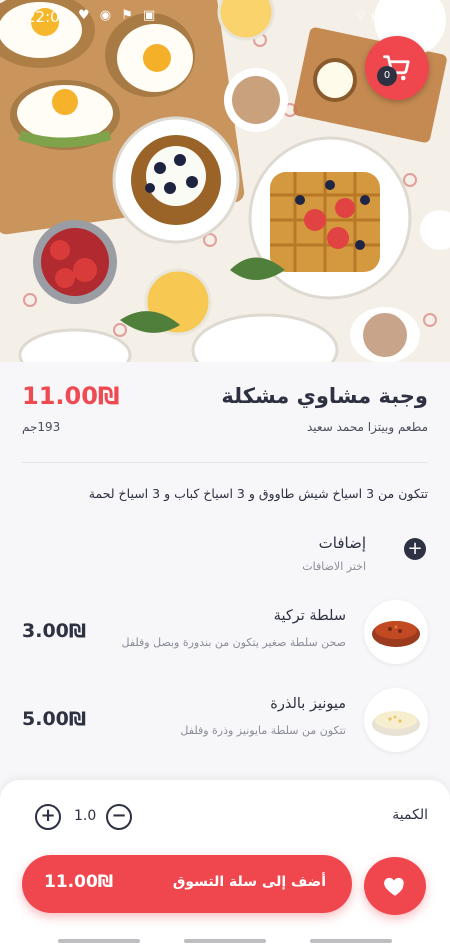 The width and height of the screenshot is (450, 950). Describe the element at coordinates (309, 616) in the screenshot. I see `extra-name: سلطة تركية` at that location.